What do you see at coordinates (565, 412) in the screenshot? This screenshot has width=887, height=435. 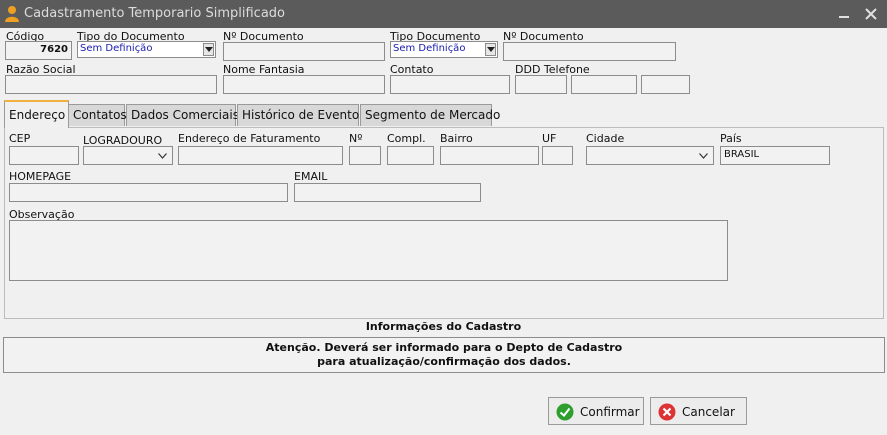 I see `check-icon` at bounding box center [565, 412].